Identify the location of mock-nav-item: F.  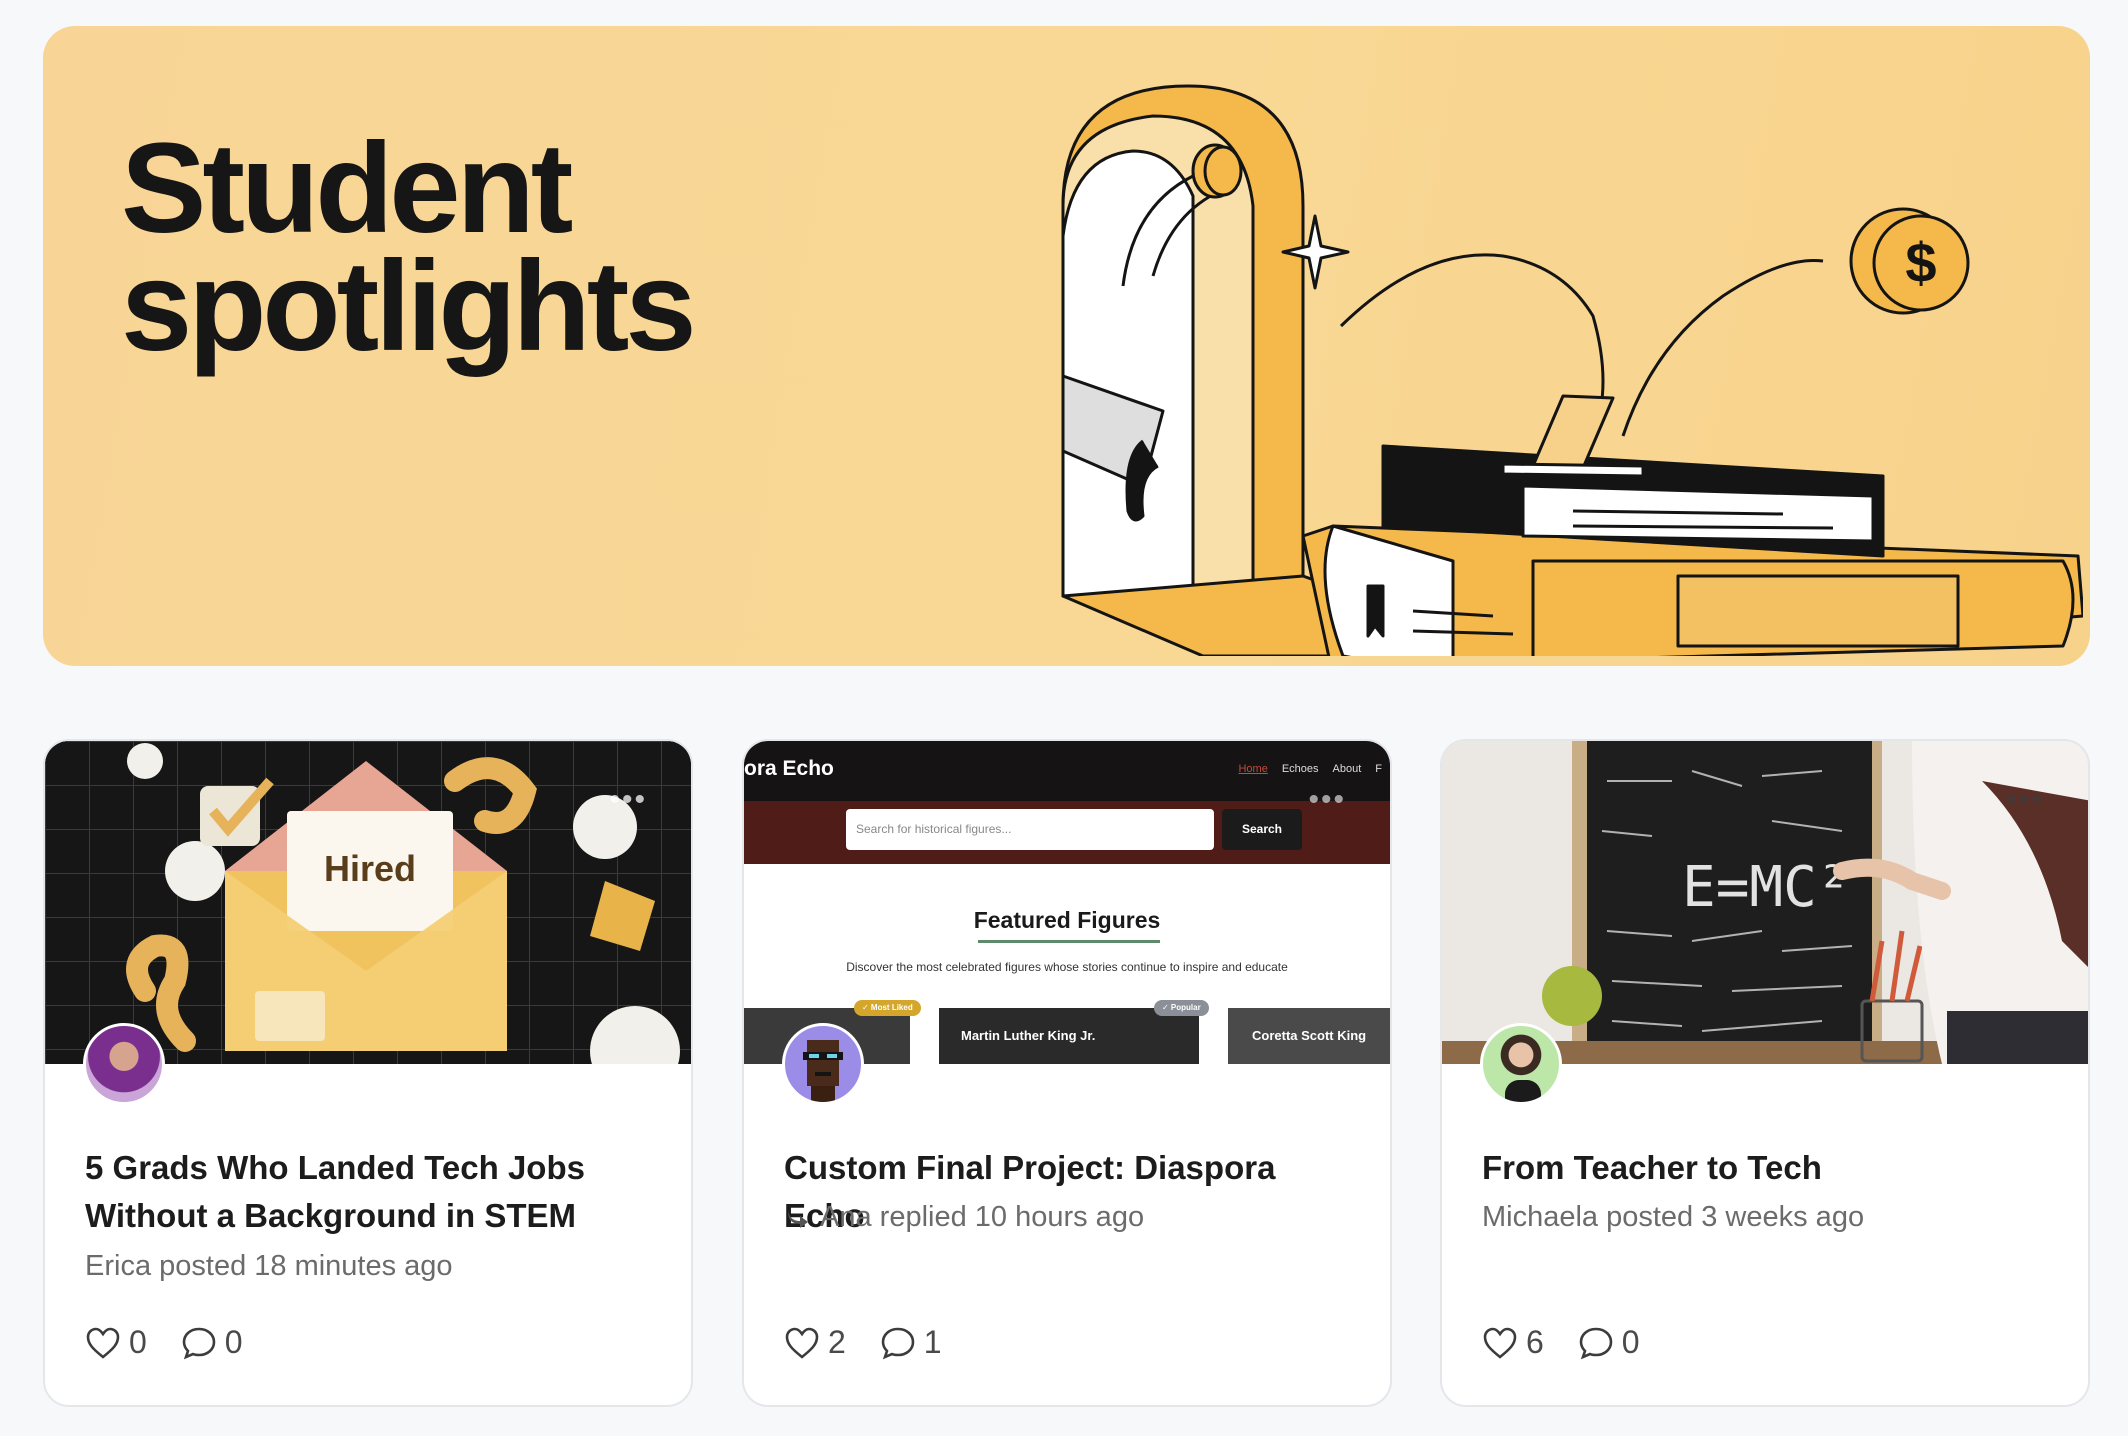
(1378, 769).